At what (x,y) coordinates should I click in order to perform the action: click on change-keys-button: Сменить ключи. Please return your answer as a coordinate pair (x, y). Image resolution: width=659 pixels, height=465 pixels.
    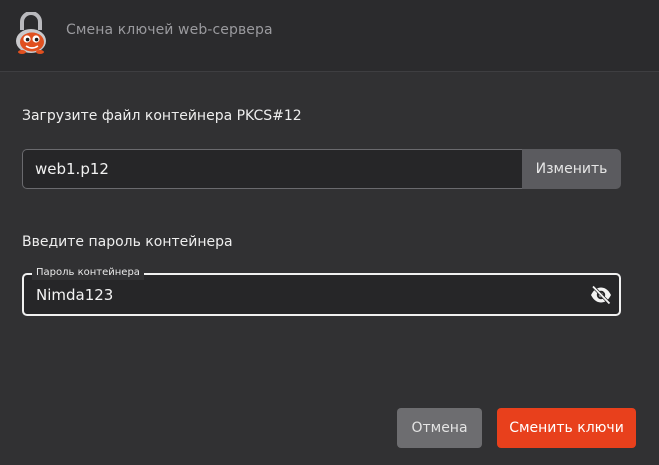
    Looking at the image, I should click on (566, 428).